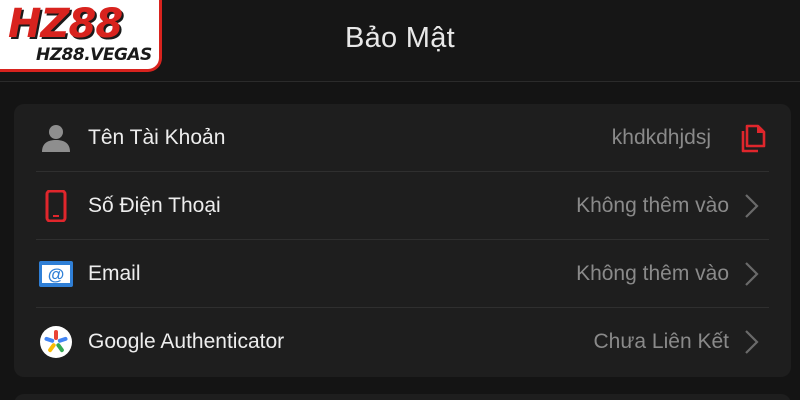 The height and width of the screenshot is (400, 800). I want to click on brand-logo: HZ88 HZ88.VEGAS, so click(81, 36).